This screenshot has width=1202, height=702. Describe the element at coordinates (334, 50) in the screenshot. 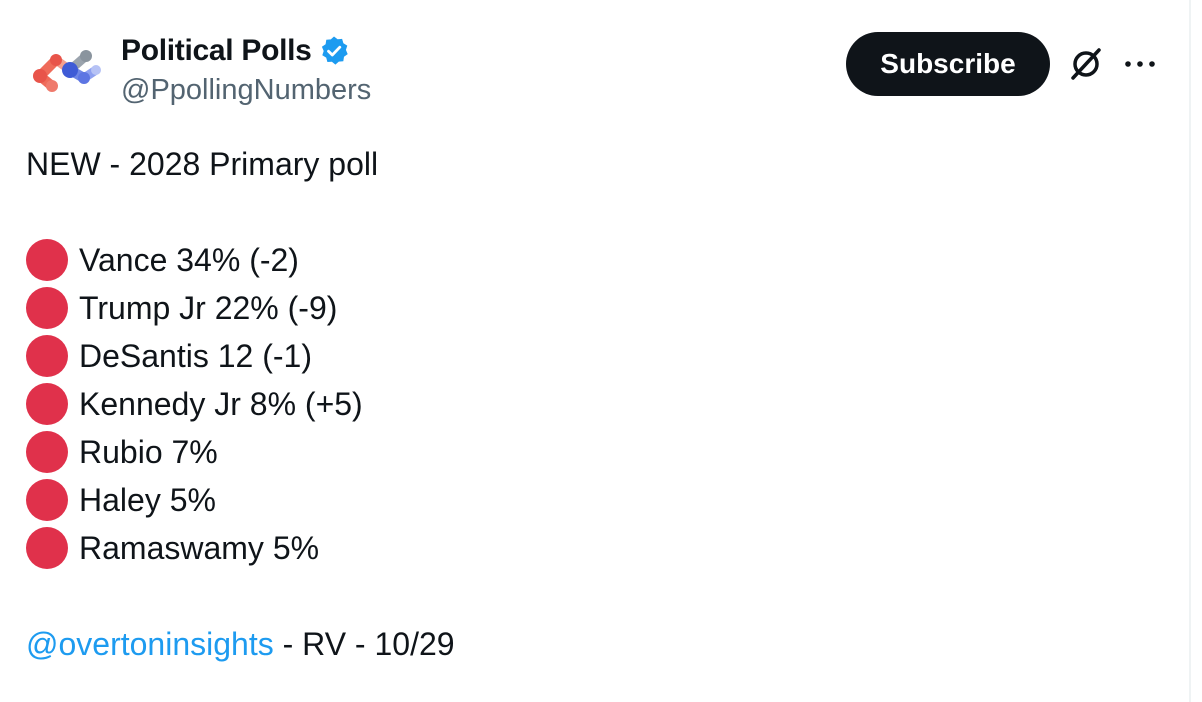

I see `verified-badge-icon` at that location.